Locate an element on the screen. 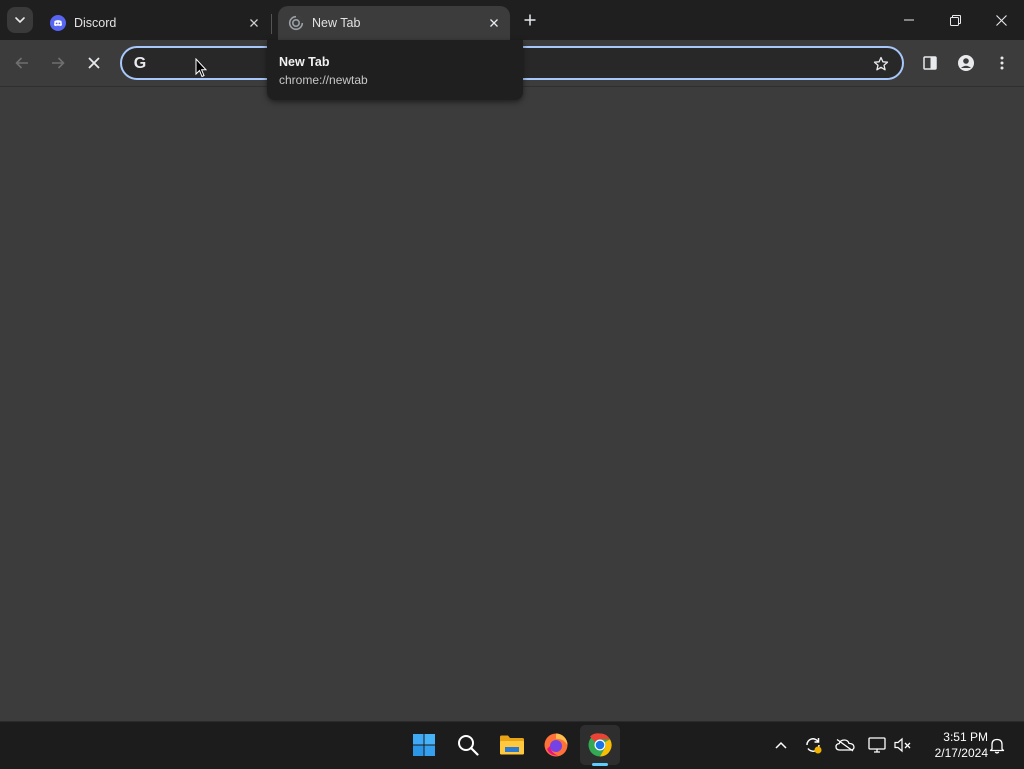 This screenshot has width=1024, height=769. clock-date: 2/17/2024 is located at coordinates (961, 753).